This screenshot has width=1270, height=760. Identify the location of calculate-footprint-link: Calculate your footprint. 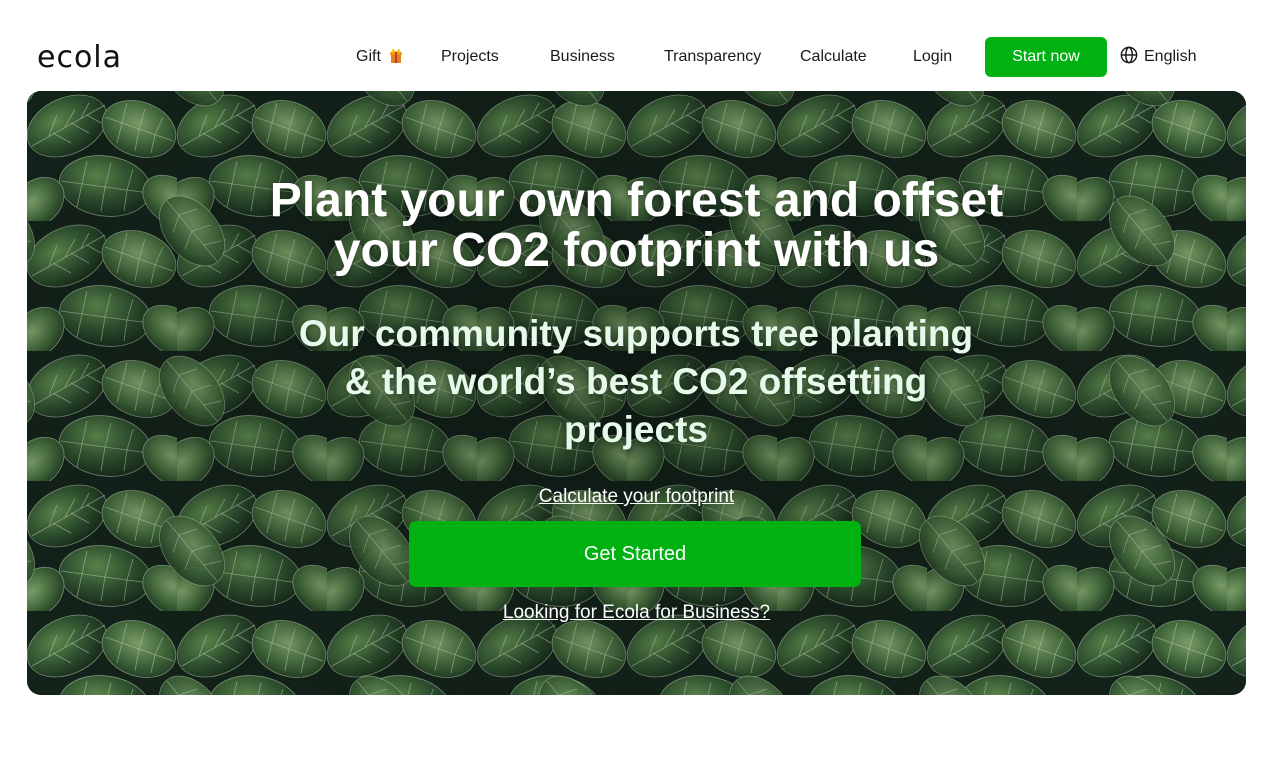
(636, 497).